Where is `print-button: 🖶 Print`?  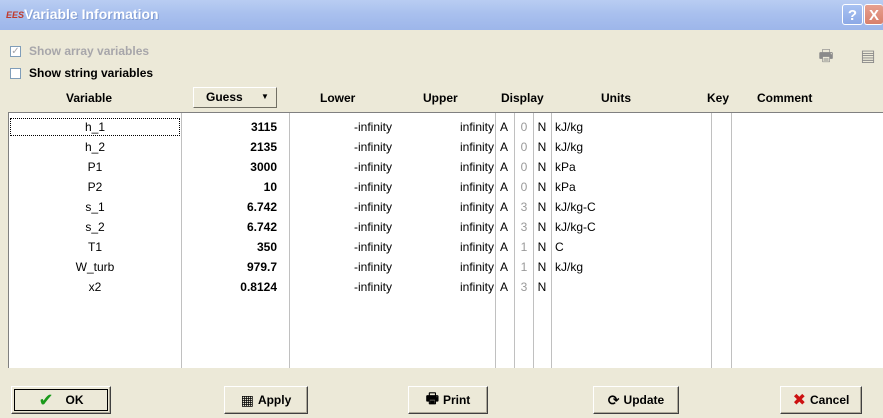 print-button: 🖶 Print is located at coordinates (448, 400).